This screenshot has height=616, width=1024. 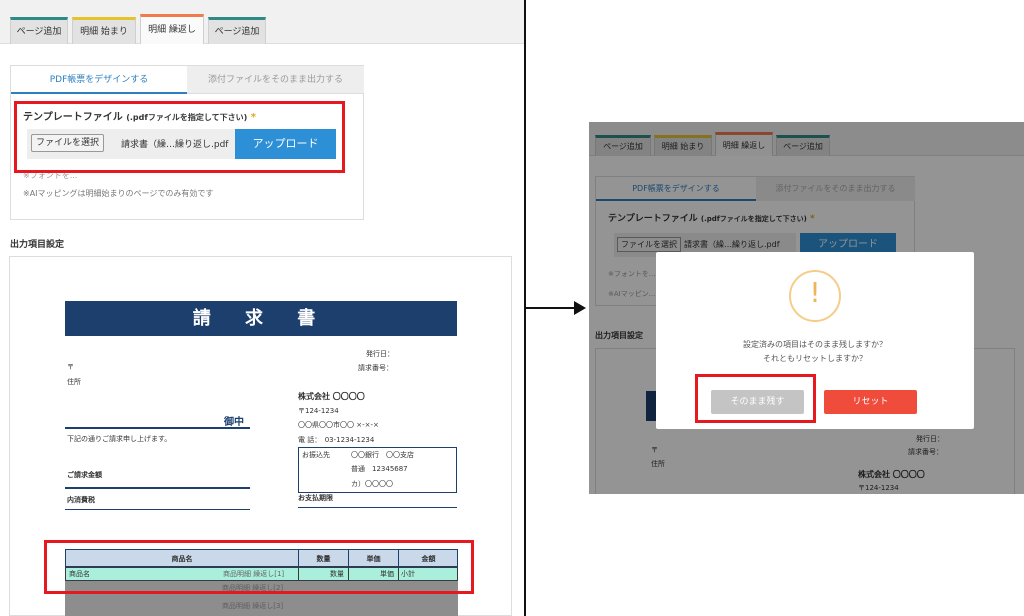 I want to click on highlight-box-table, so click(x=259, y=567).